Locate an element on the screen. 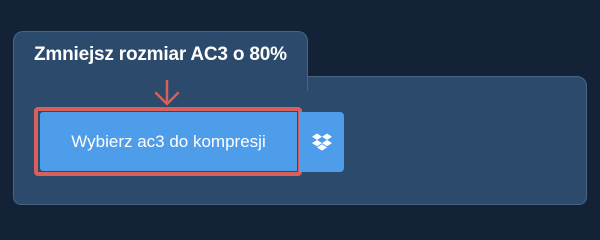 This screenshot has height=240, width=600. choose-file-label: Wybierz ac3 do kompresji is located at coordinates (168, 141).